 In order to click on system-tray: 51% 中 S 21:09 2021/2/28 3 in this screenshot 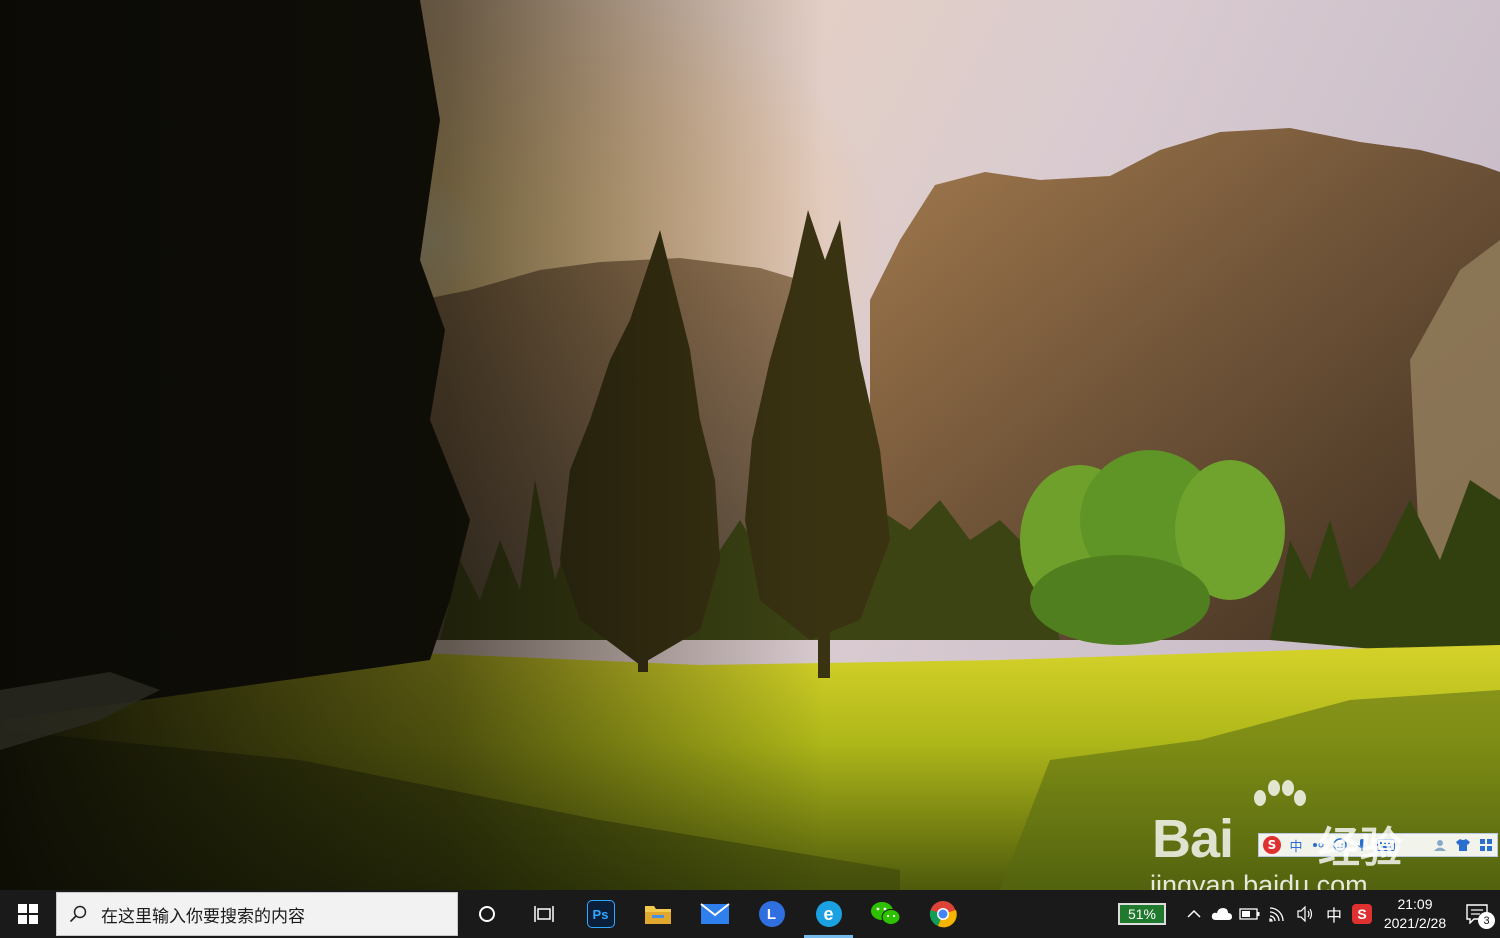, I will do `click(1309, 914)`.